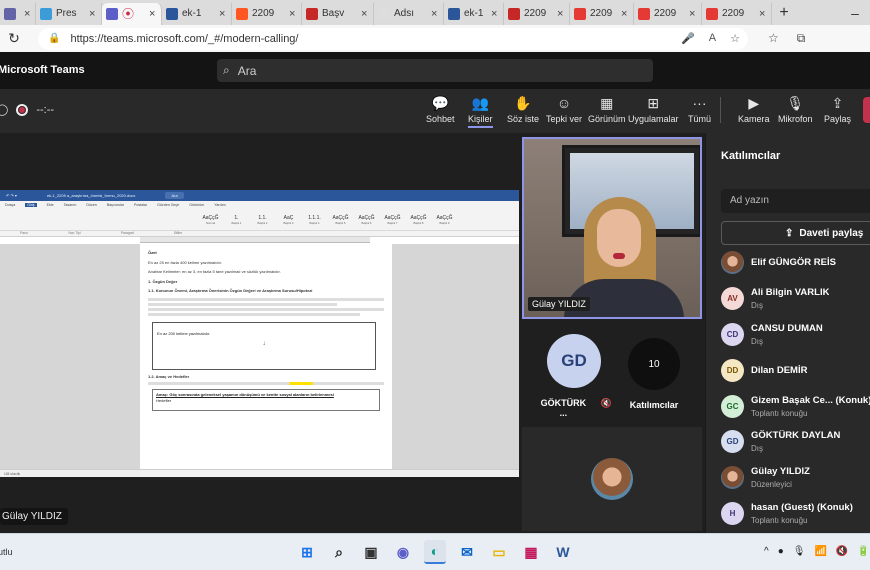  Describe the element at coordinates (499, 552) in the screenshot. I see `file-explorer-icon: ▭` at that location.